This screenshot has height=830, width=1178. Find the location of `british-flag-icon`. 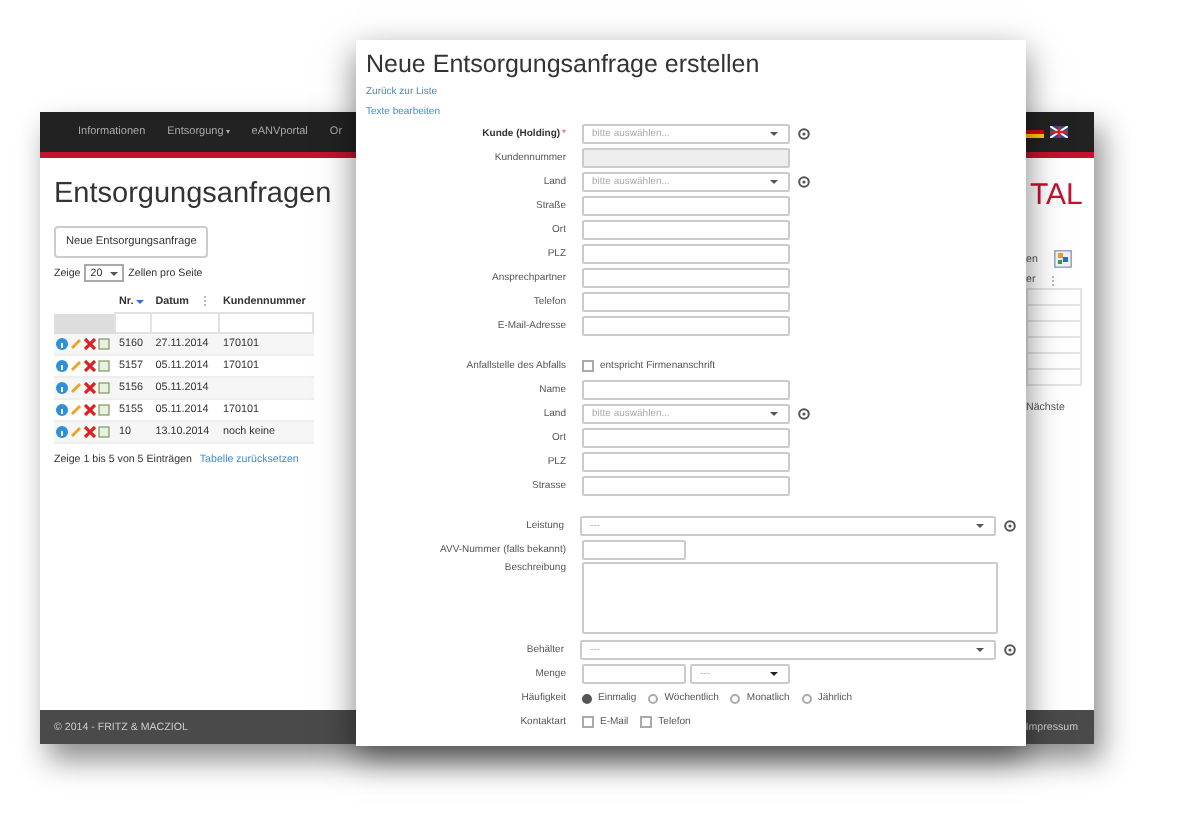

british-flag-icon is located at coordinates (1059, 132).